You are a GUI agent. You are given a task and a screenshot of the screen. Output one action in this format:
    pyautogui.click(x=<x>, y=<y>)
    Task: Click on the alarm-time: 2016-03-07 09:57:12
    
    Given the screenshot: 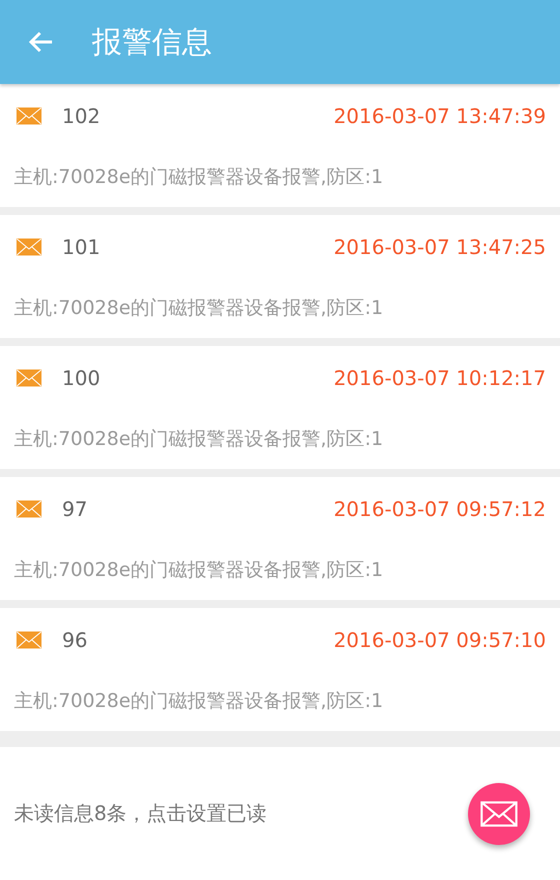 What is the action you would take?
    pyautogui.click(x=440, y=509)
    